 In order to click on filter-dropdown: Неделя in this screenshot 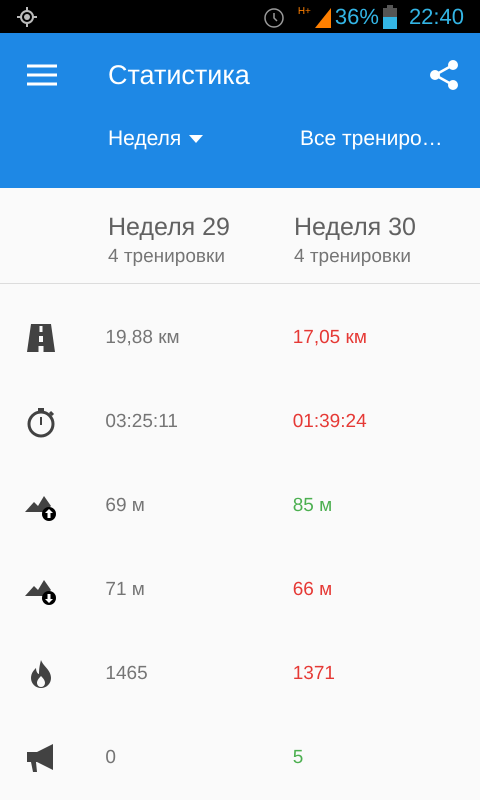, I will do `click(204, 138)`.